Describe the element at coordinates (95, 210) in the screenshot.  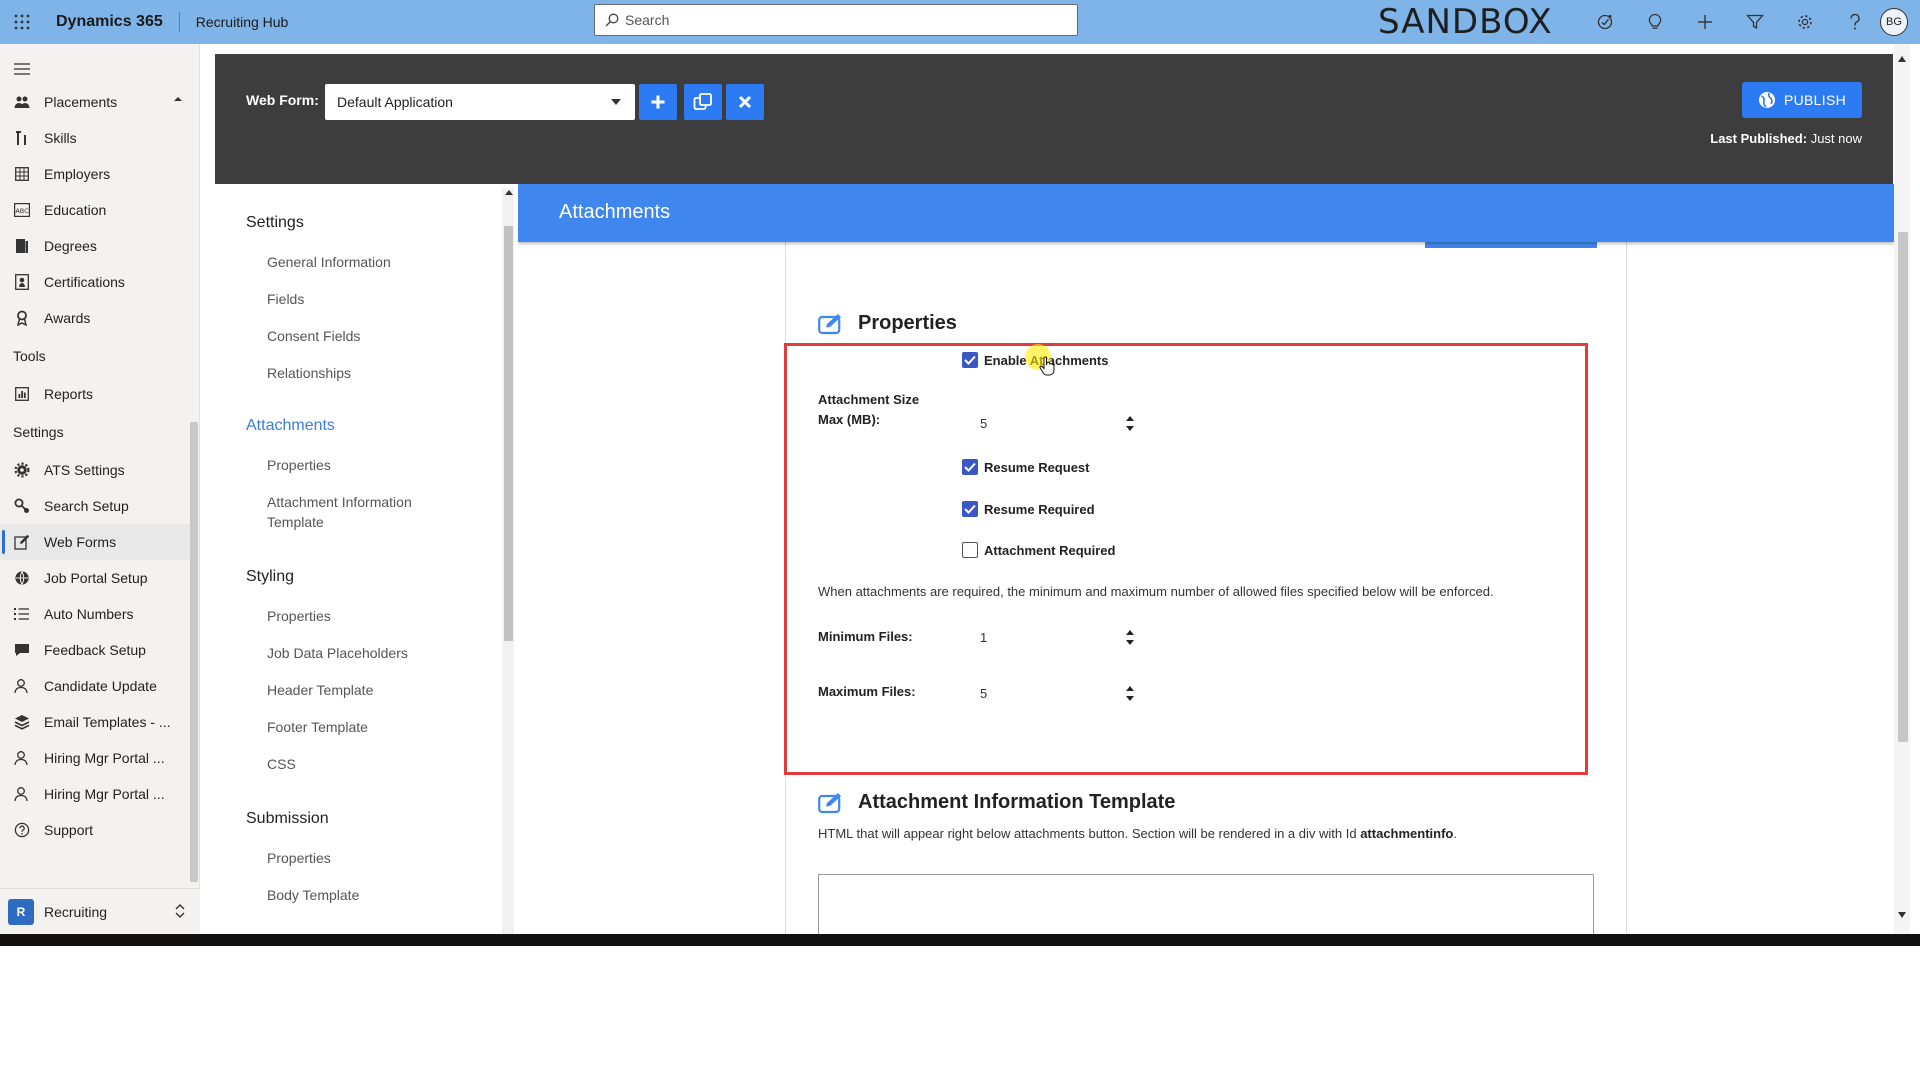
I see `nav-item-education: ABC Education` at that location.